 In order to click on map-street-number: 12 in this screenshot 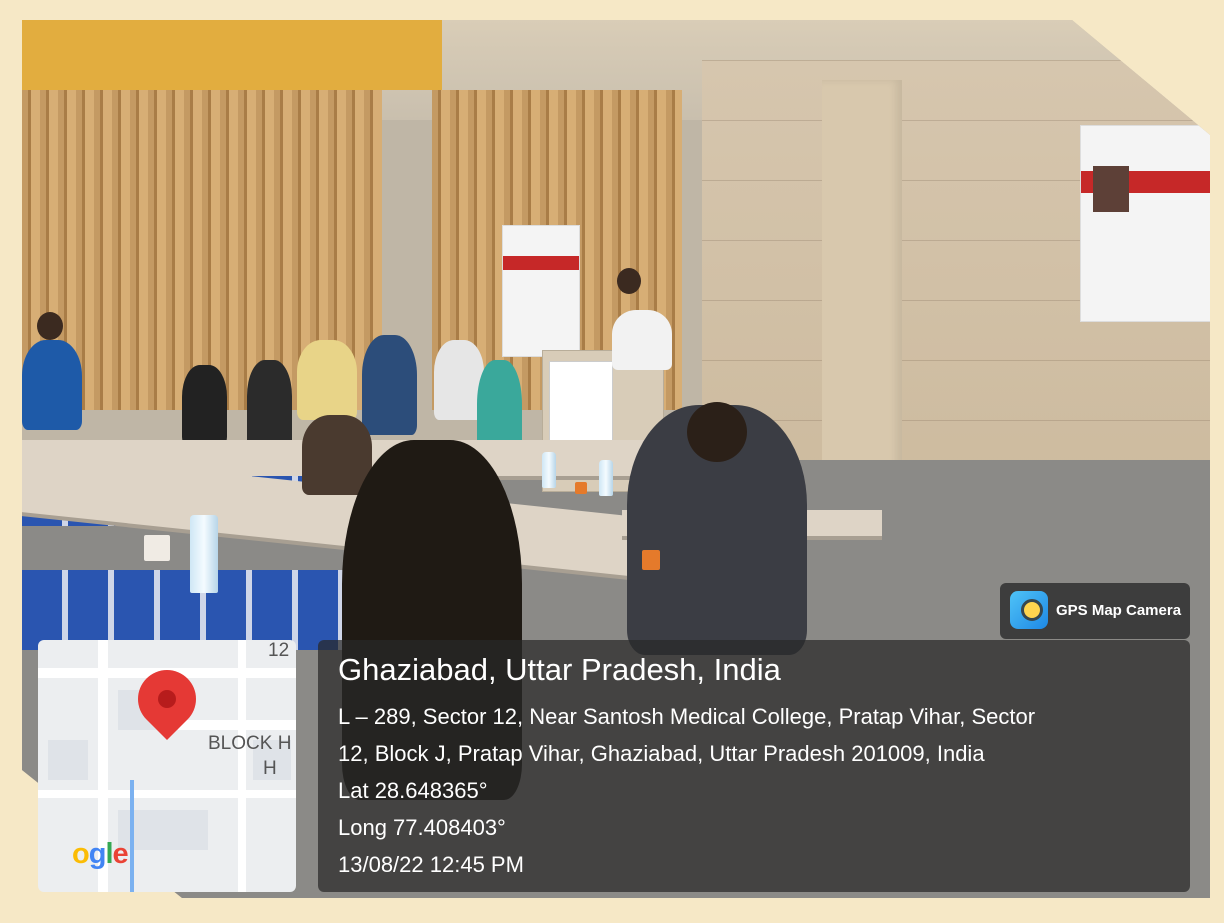, I will do `click(279, 650)`.